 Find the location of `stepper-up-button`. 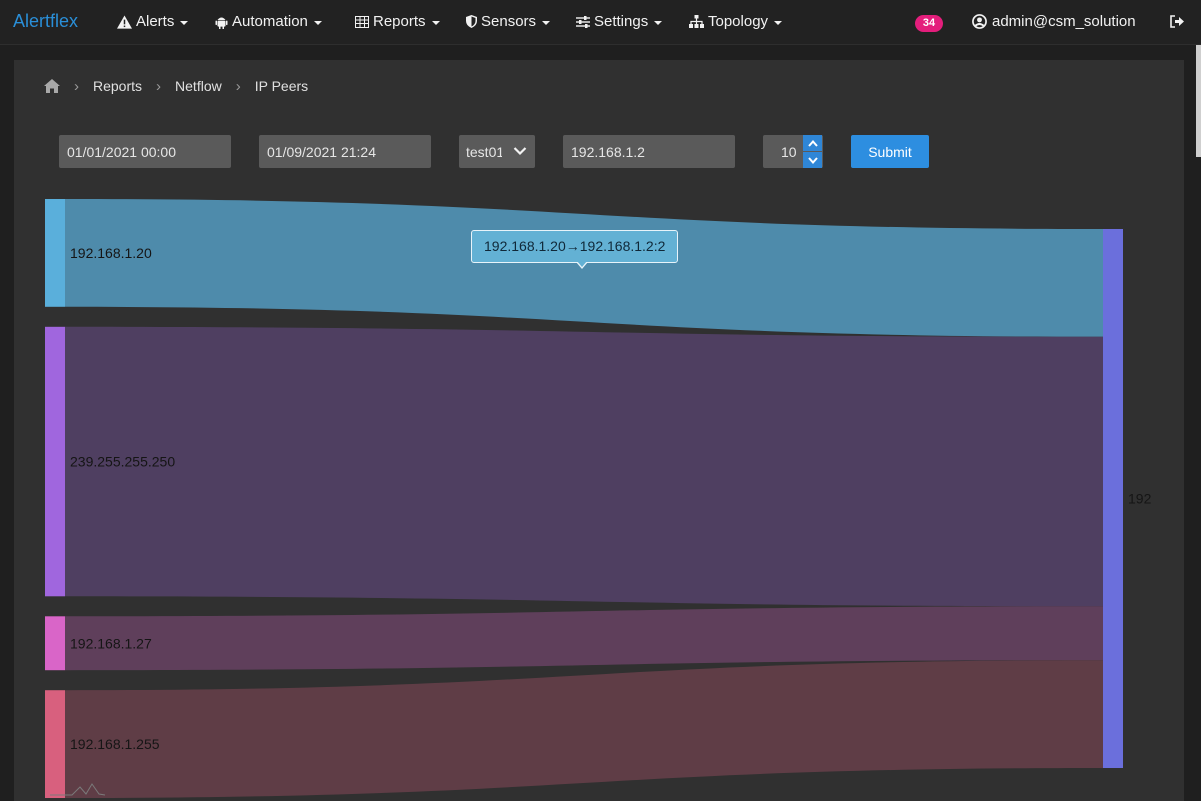

stepper-up-button is located at coordinates (812, 143).